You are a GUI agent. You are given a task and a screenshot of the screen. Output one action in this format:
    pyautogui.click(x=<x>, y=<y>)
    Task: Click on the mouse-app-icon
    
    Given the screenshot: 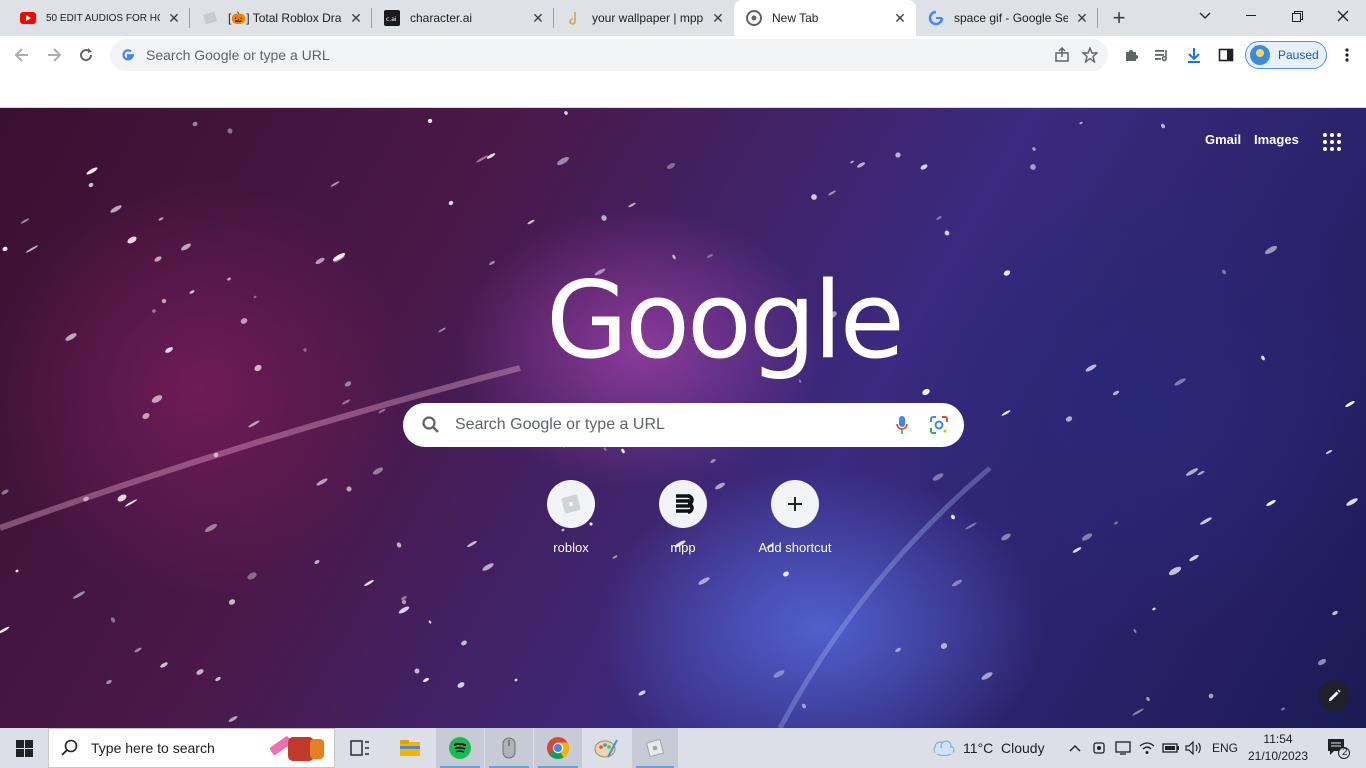 What is the action you would take?
    pyautogui.click(x=509, y=748)
    